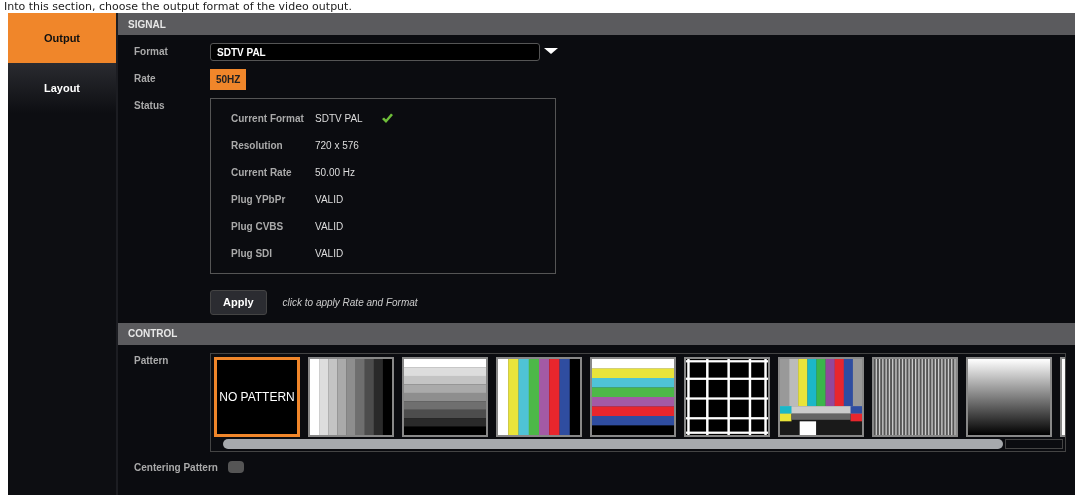 The width and height of the screenshot is (1075, 495). What do you see at coordinates (339, 119) in the screenshot?
I see `status-value: SDTV PAL` at bounding box center [339, 119].